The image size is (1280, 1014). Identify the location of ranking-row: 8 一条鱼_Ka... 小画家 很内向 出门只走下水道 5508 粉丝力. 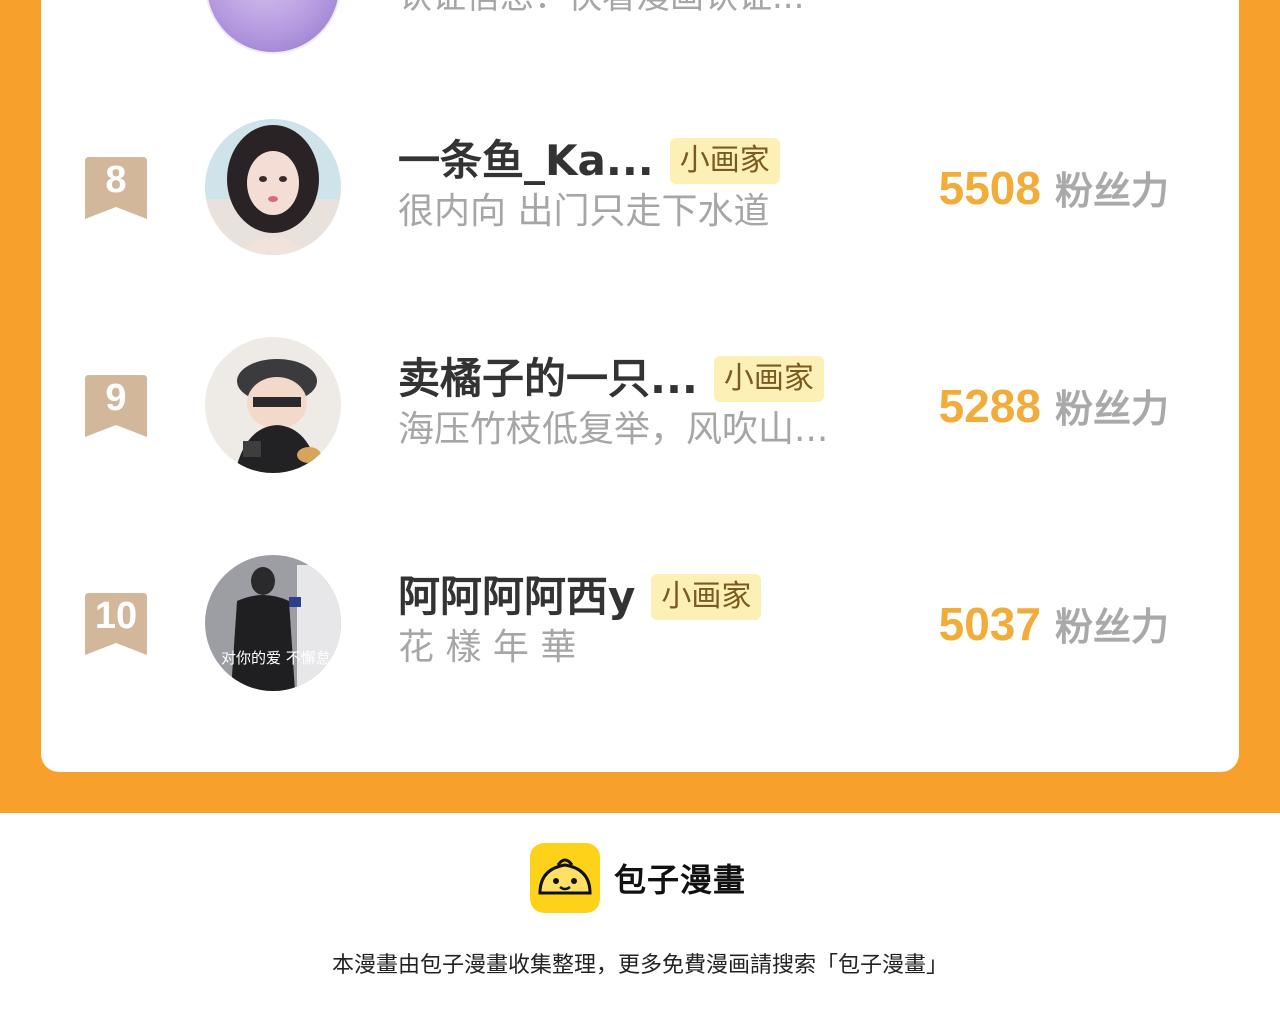
(640, 180).